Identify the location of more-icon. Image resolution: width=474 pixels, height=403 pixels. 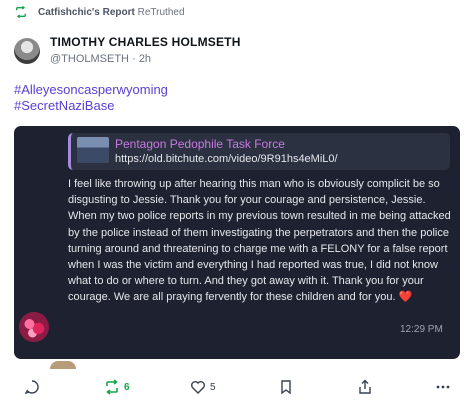
(443, 387).